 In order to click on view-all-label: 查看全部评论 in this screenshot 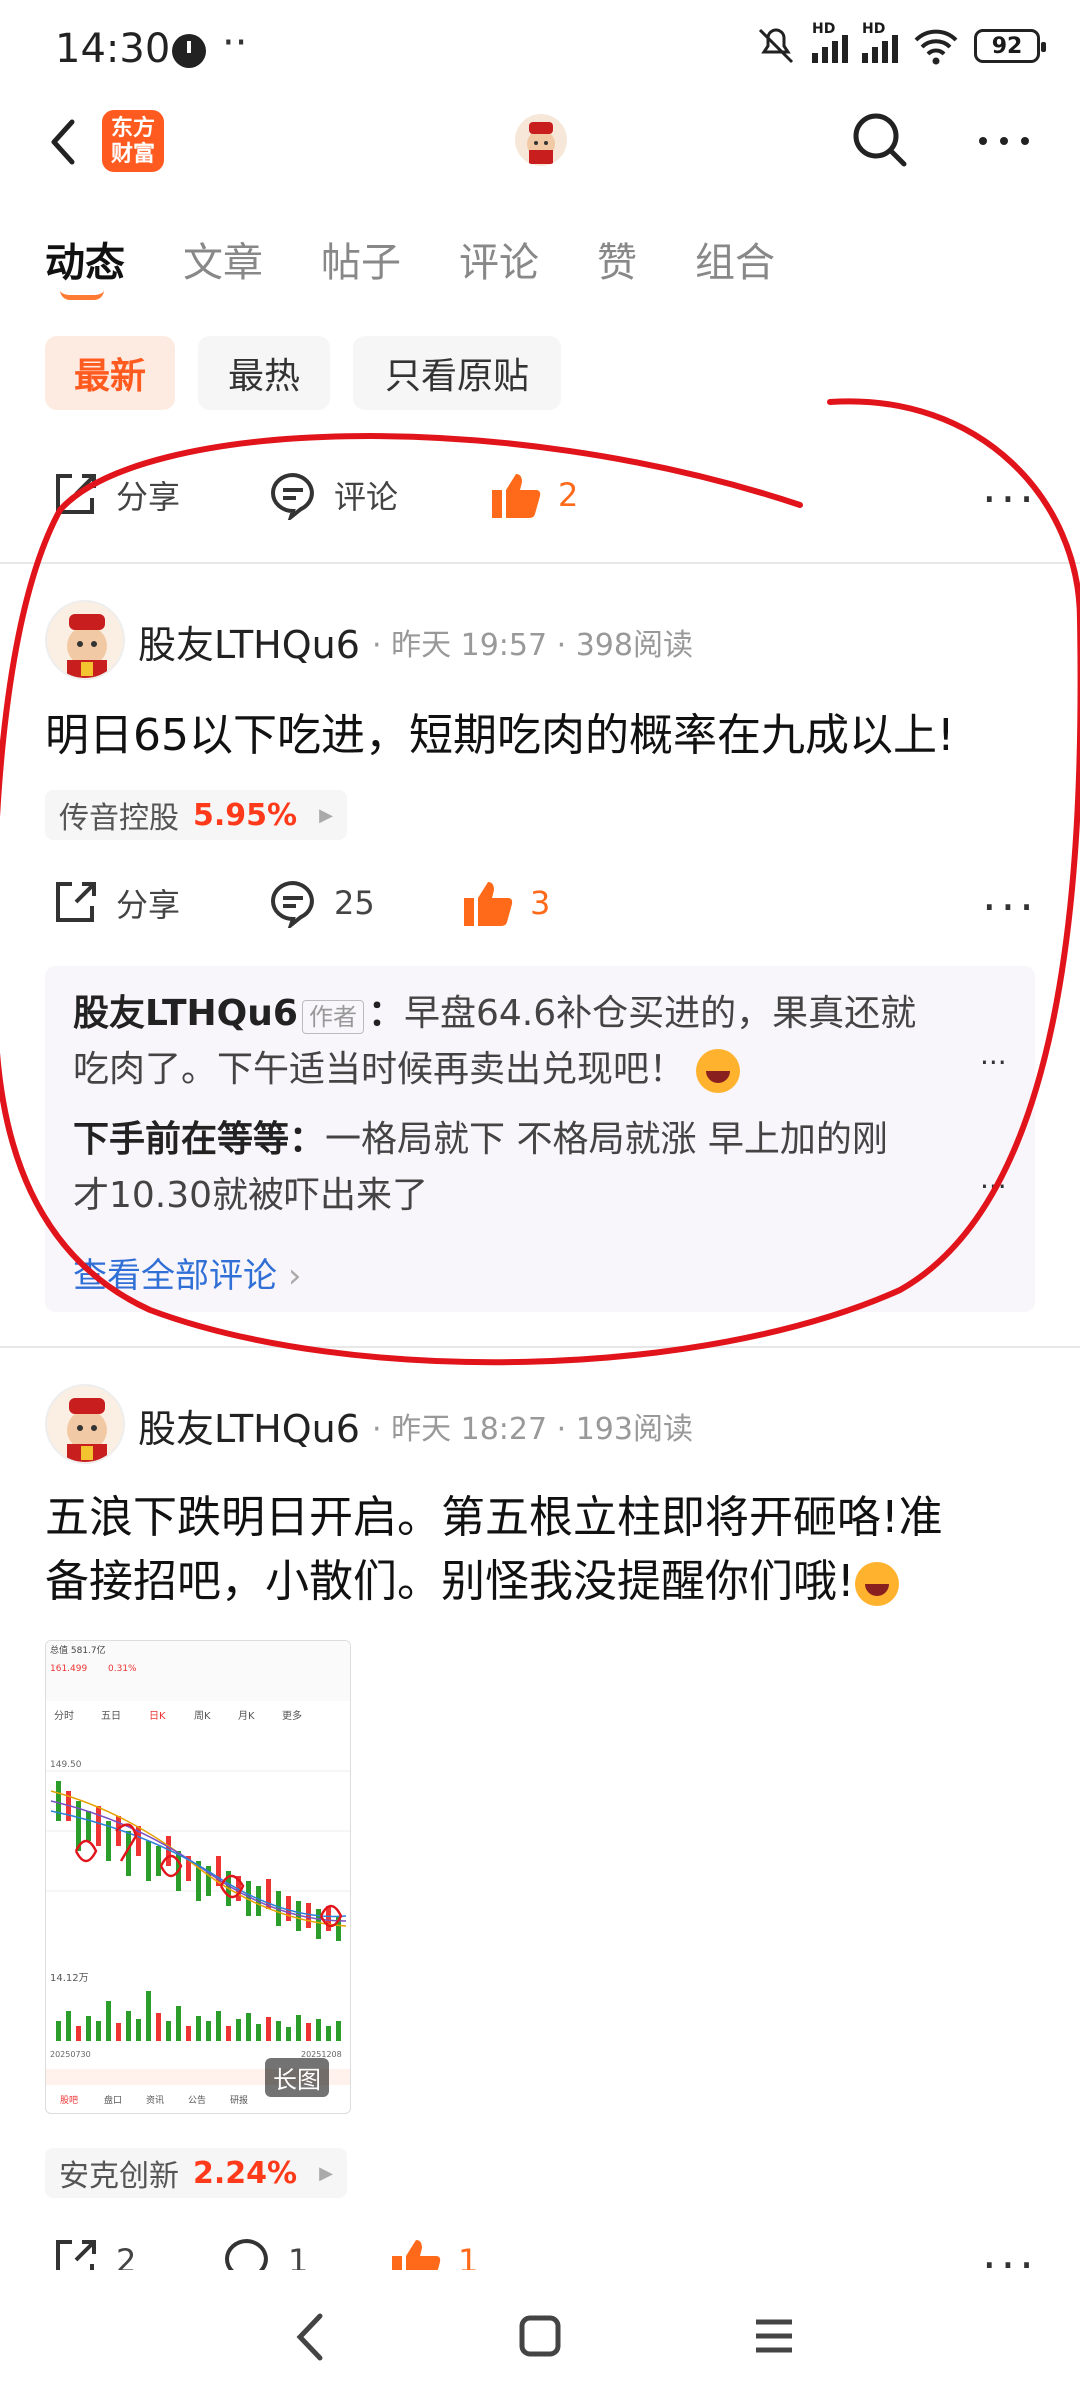, I will do `click(175, 1276)`.